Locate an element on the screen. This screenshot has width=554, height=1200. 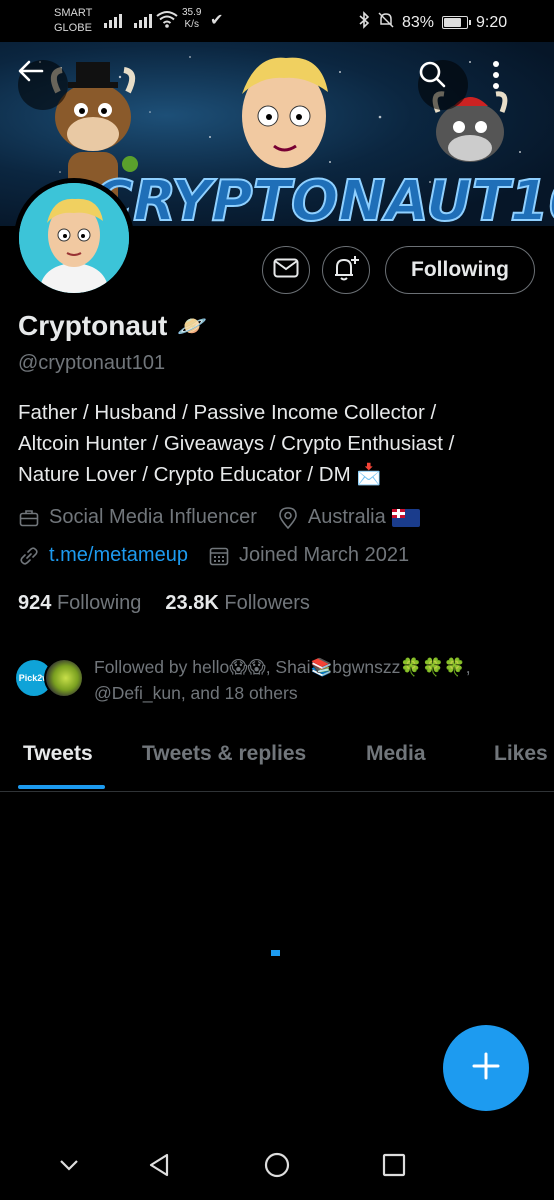
calendar-icon is located at coordinates (219, 556).